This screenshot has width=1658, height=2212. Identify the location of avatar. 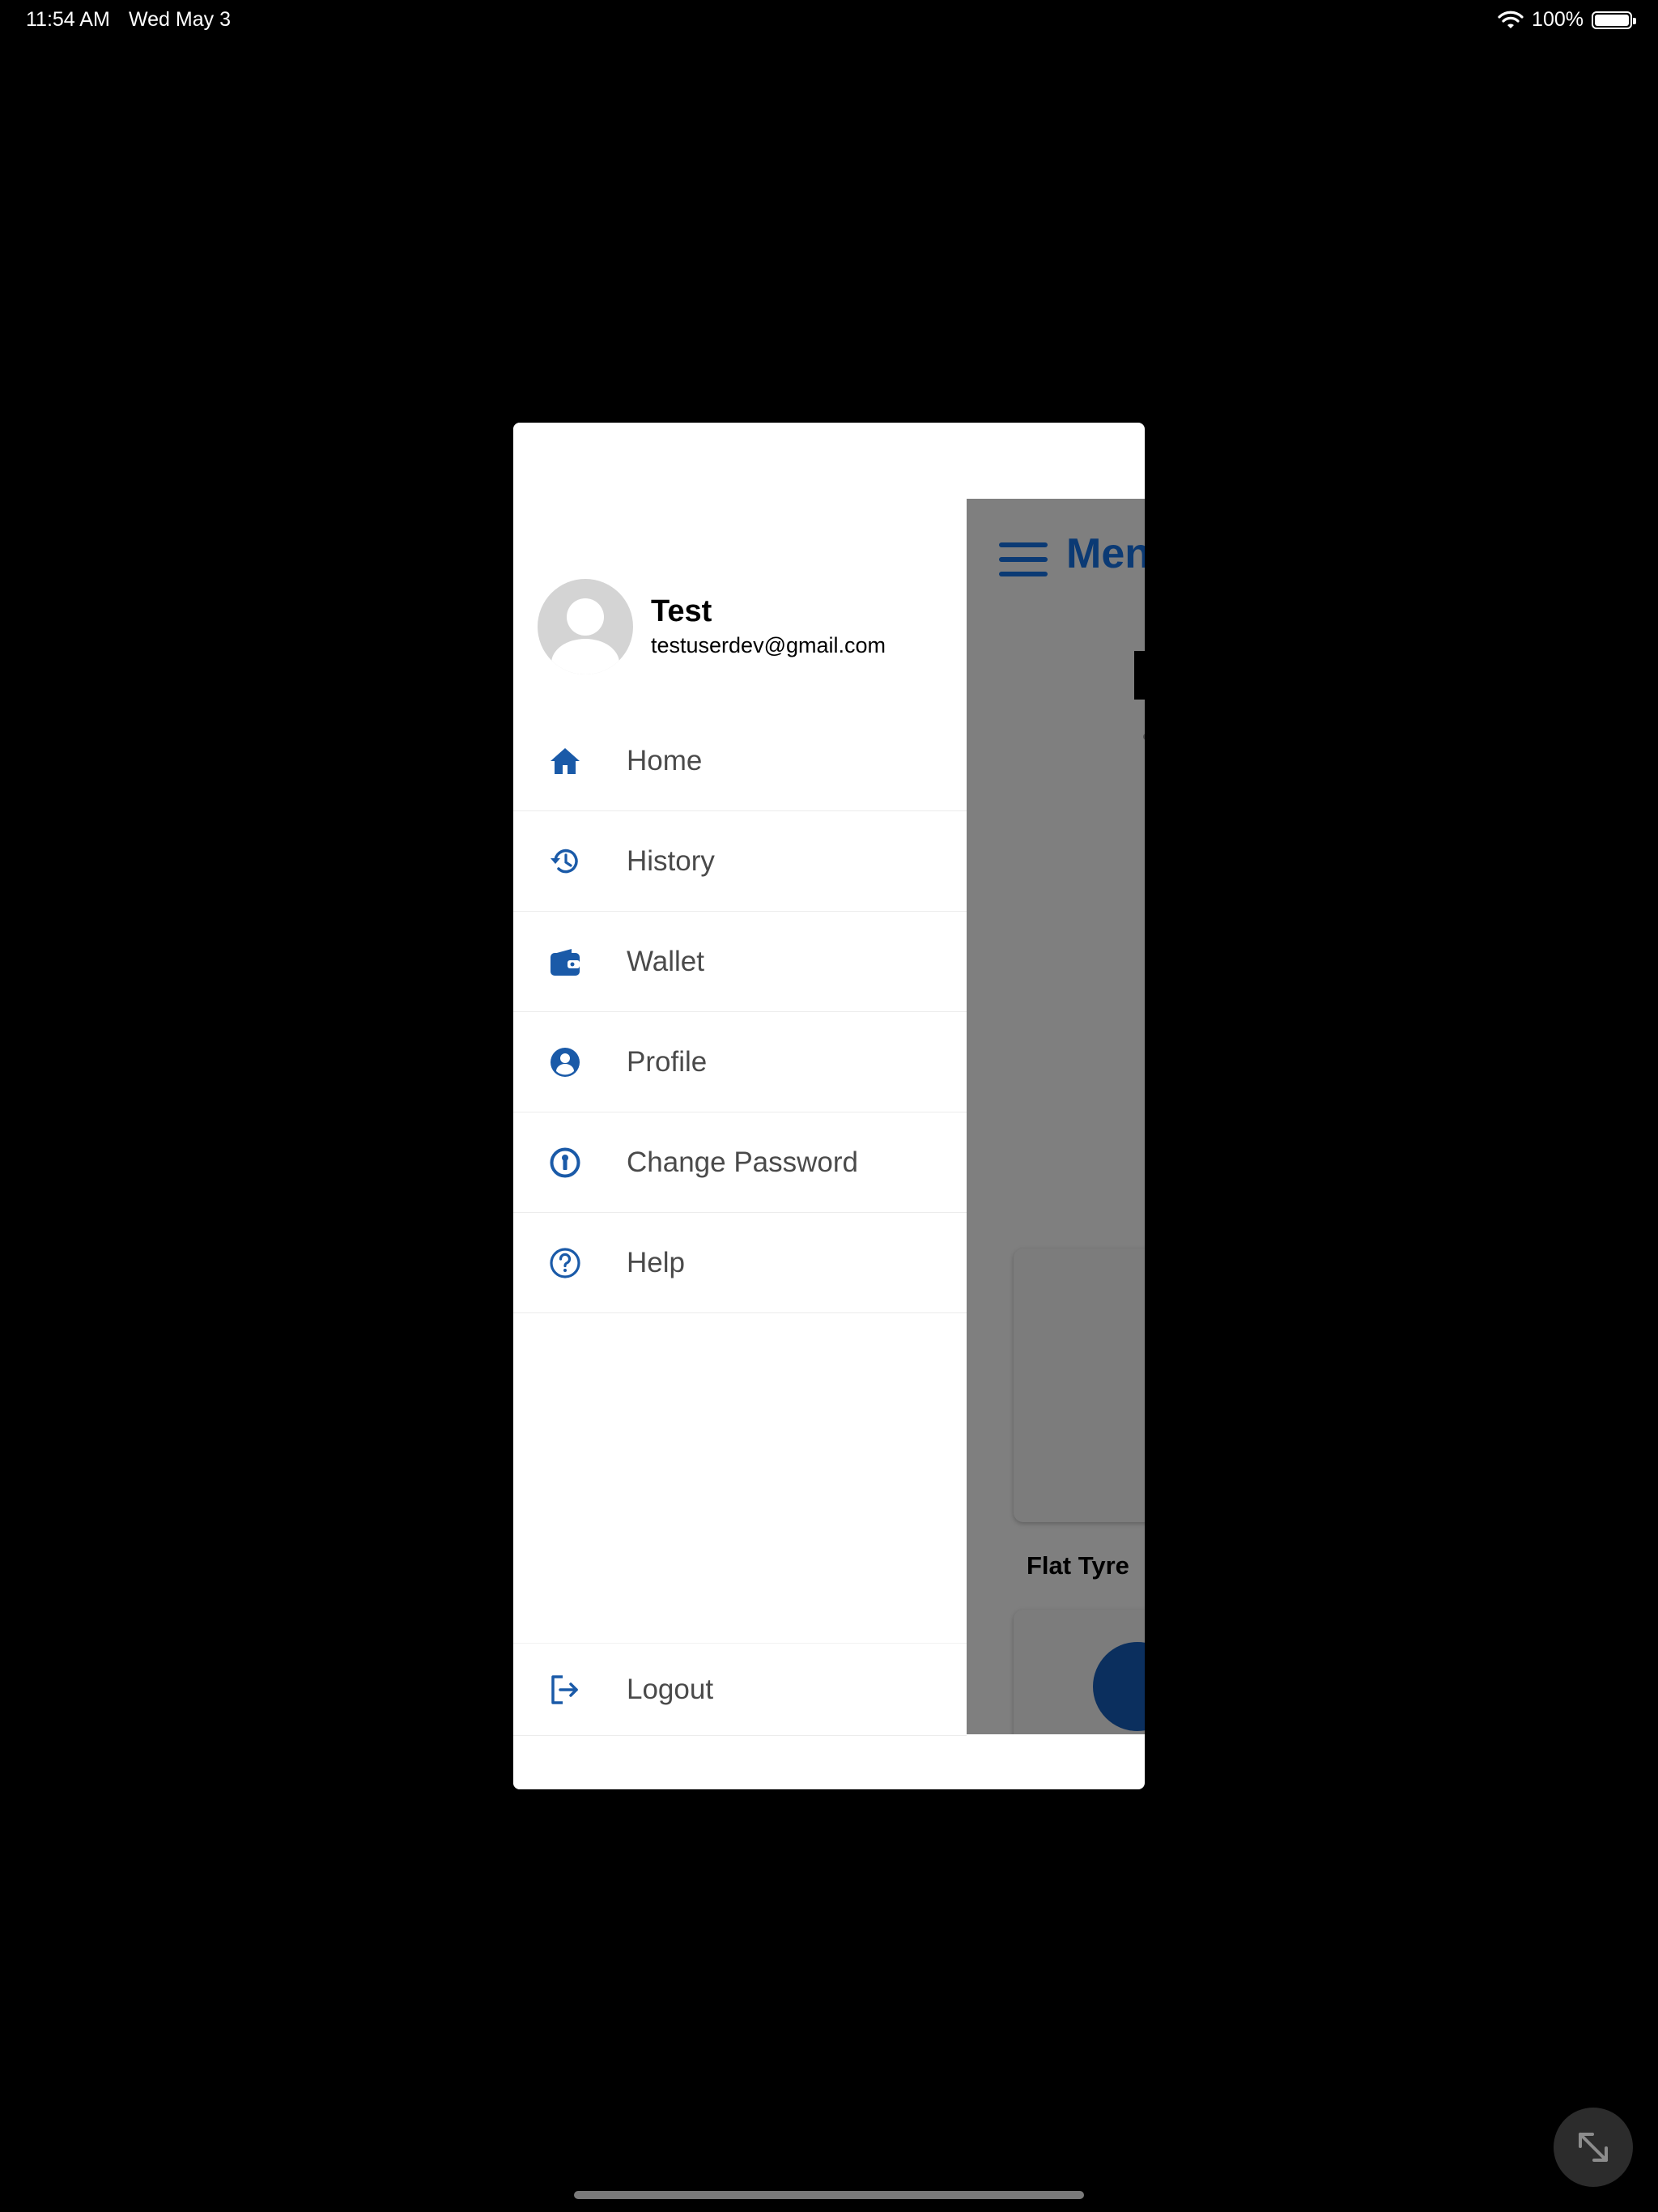
(585, 627).